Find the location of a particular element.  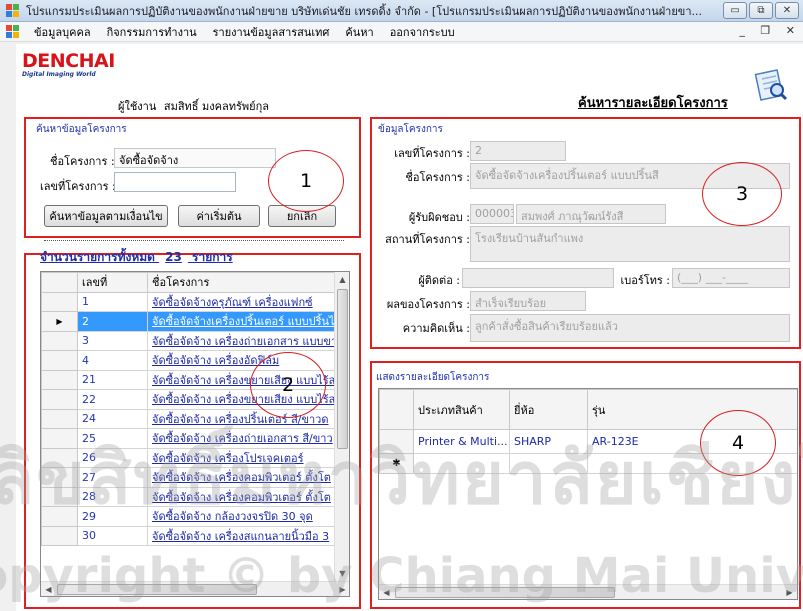

project-name-cell: จัดซื้อจัดจ้าง เครื่องถ่ายเอกสาร แบบขา is located at coordinates (241, 340).